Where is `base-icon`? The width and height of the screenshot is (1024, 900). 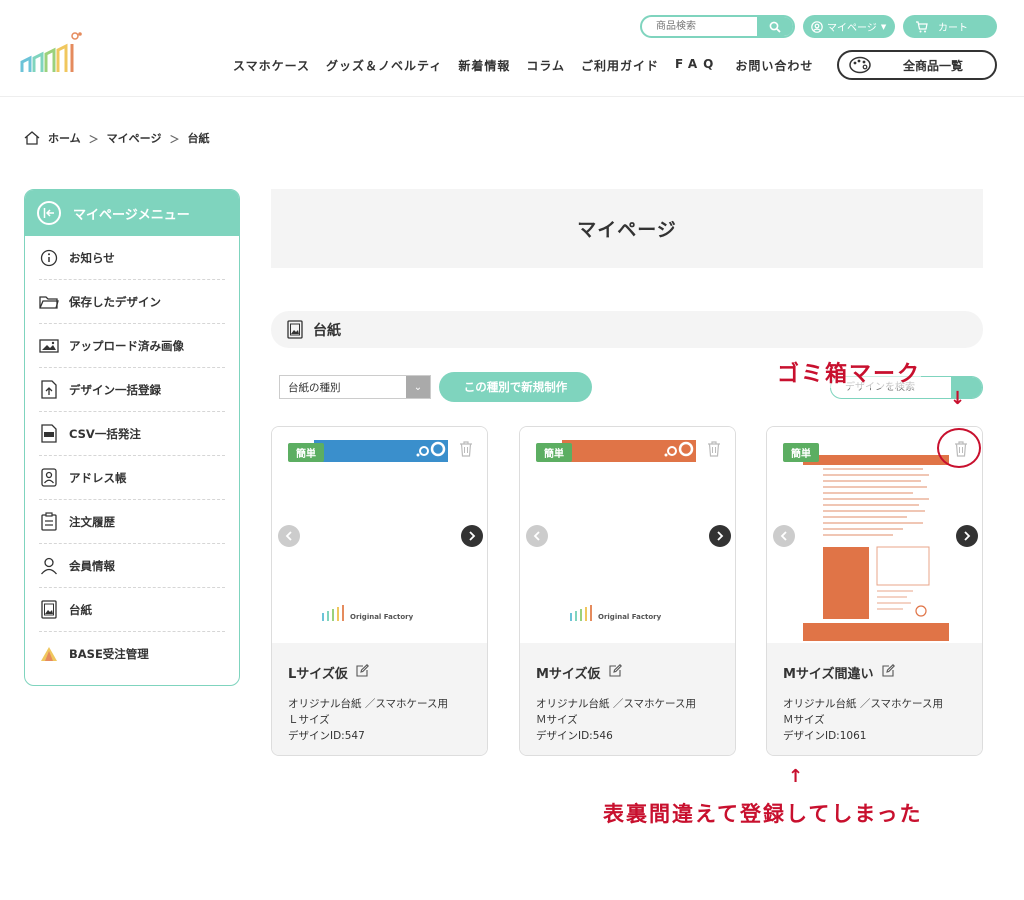 base-icon is located at coordinates (49, 654).